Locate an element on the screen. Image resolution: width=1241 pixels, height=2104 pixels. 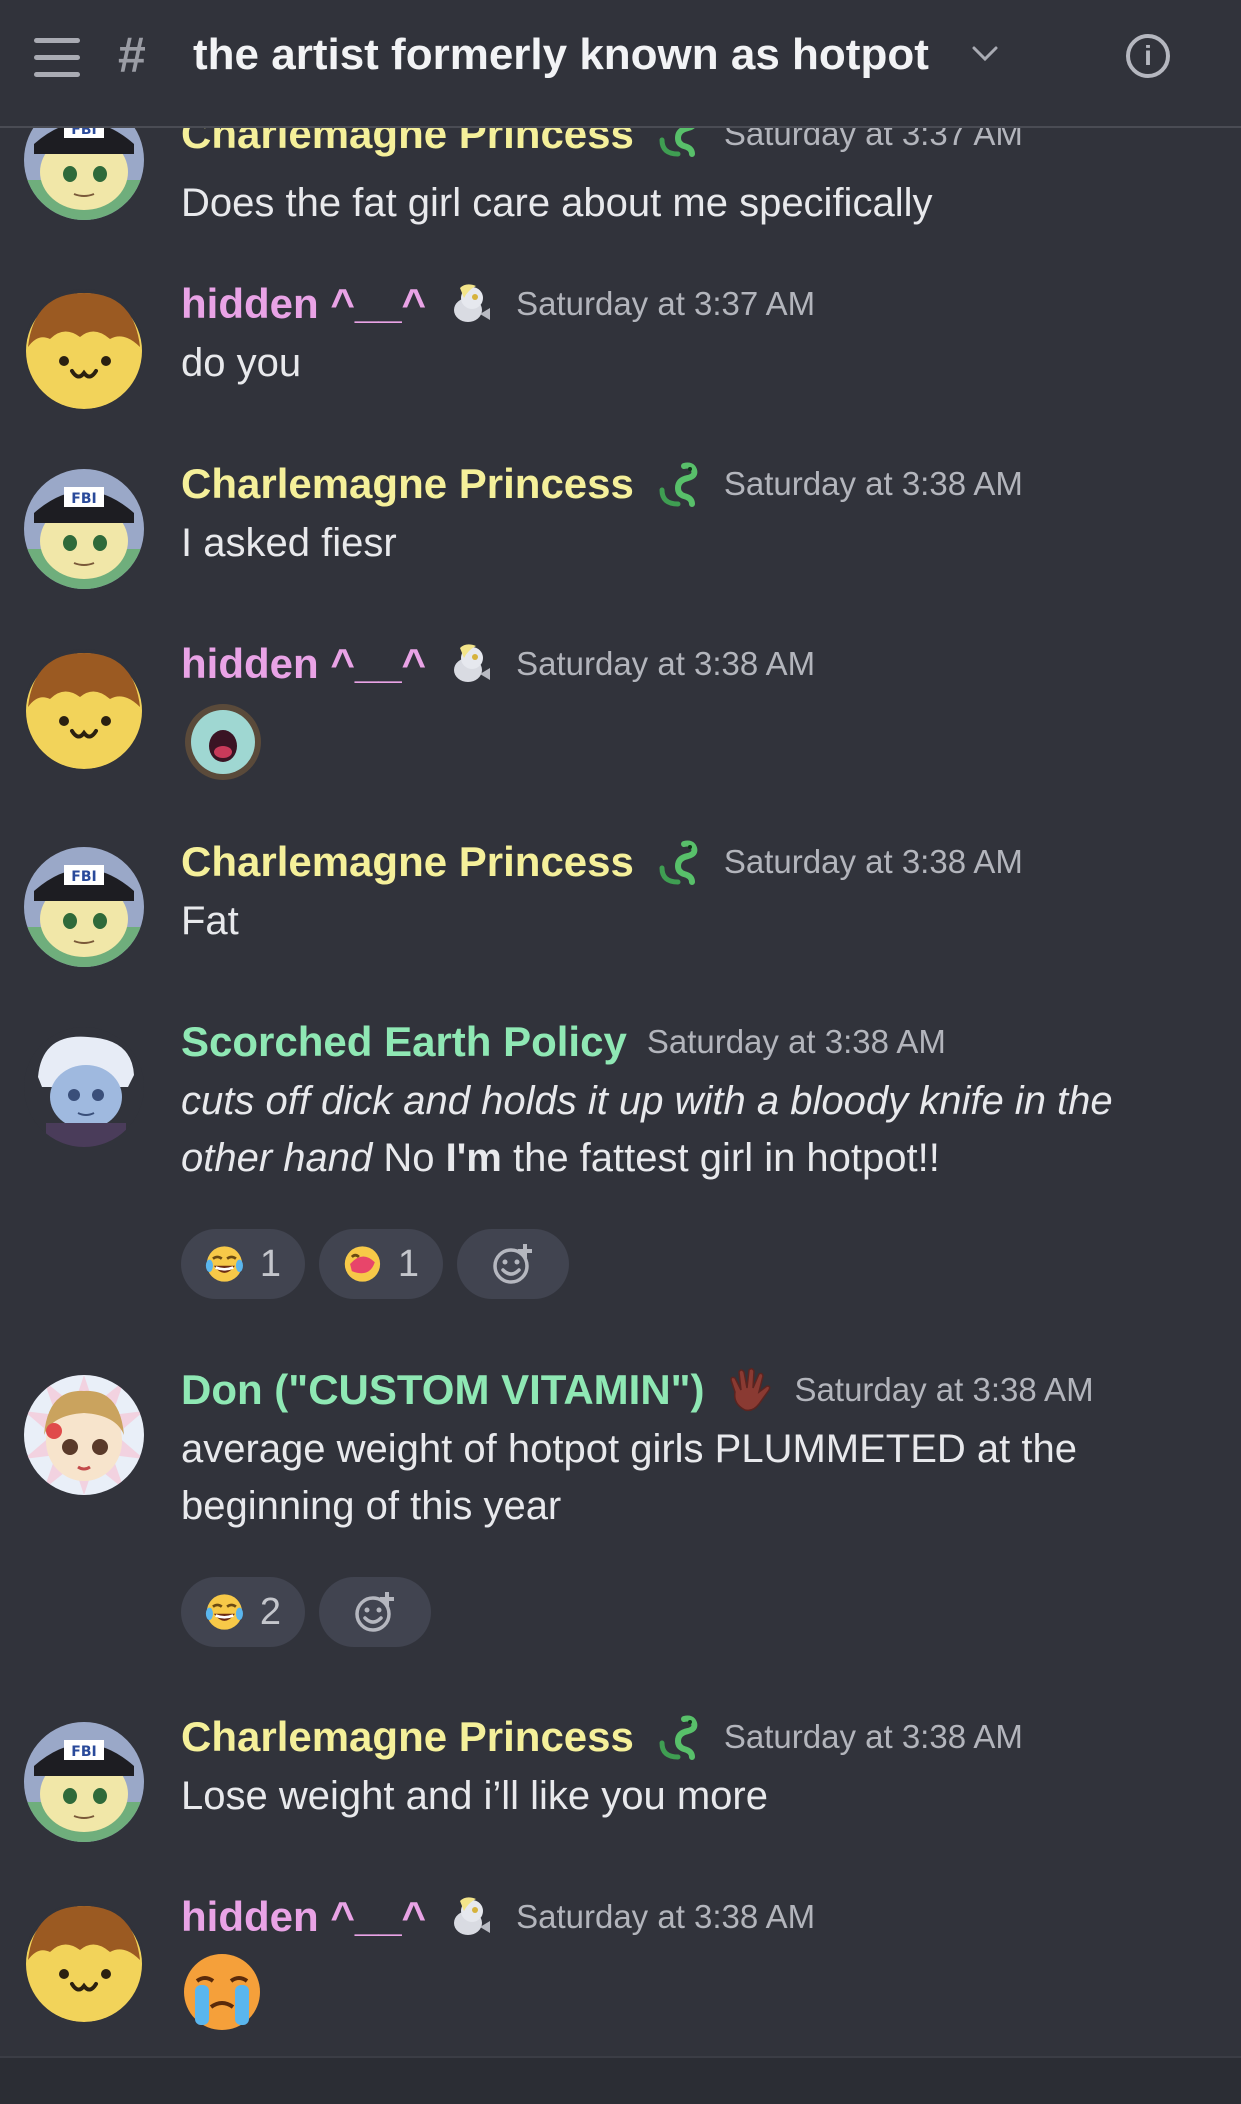
screaming-face-custom-emoji is located at coordinates (223, 742).